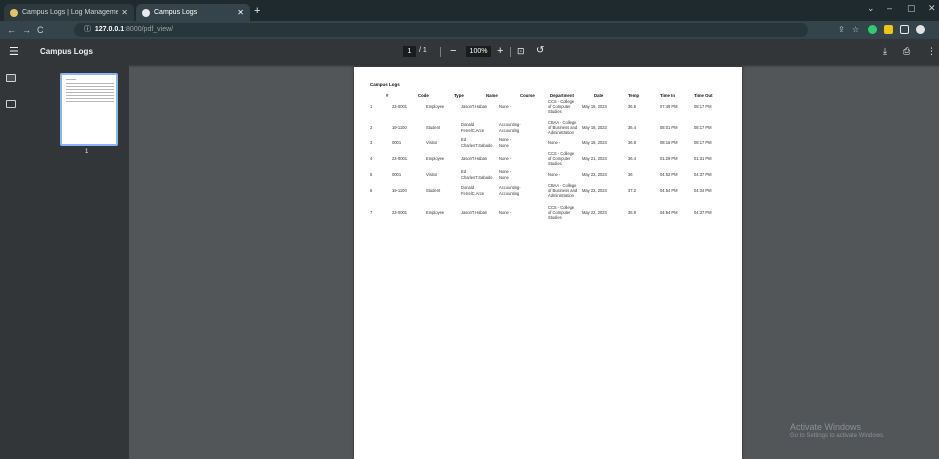  I want to click on cell-line: 36.5, so click(632, 106).